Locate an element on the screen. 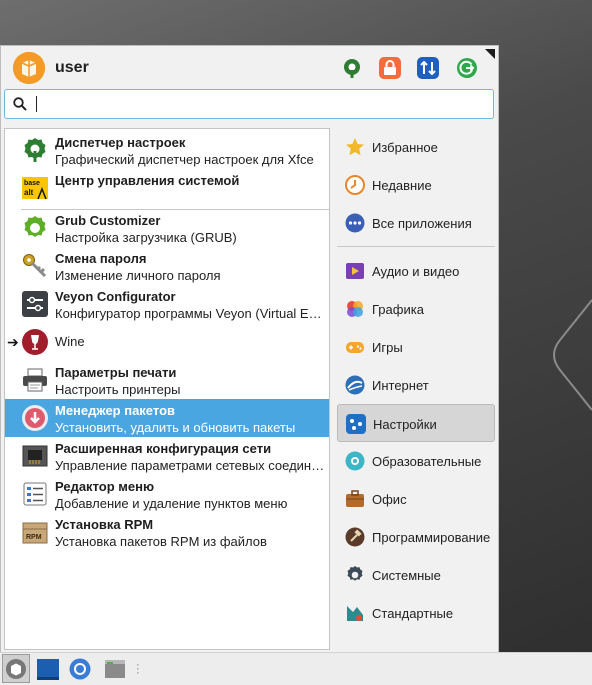 This screenshot has height=685, width=592. package-manager-icon is located at coordinates (35, 418).